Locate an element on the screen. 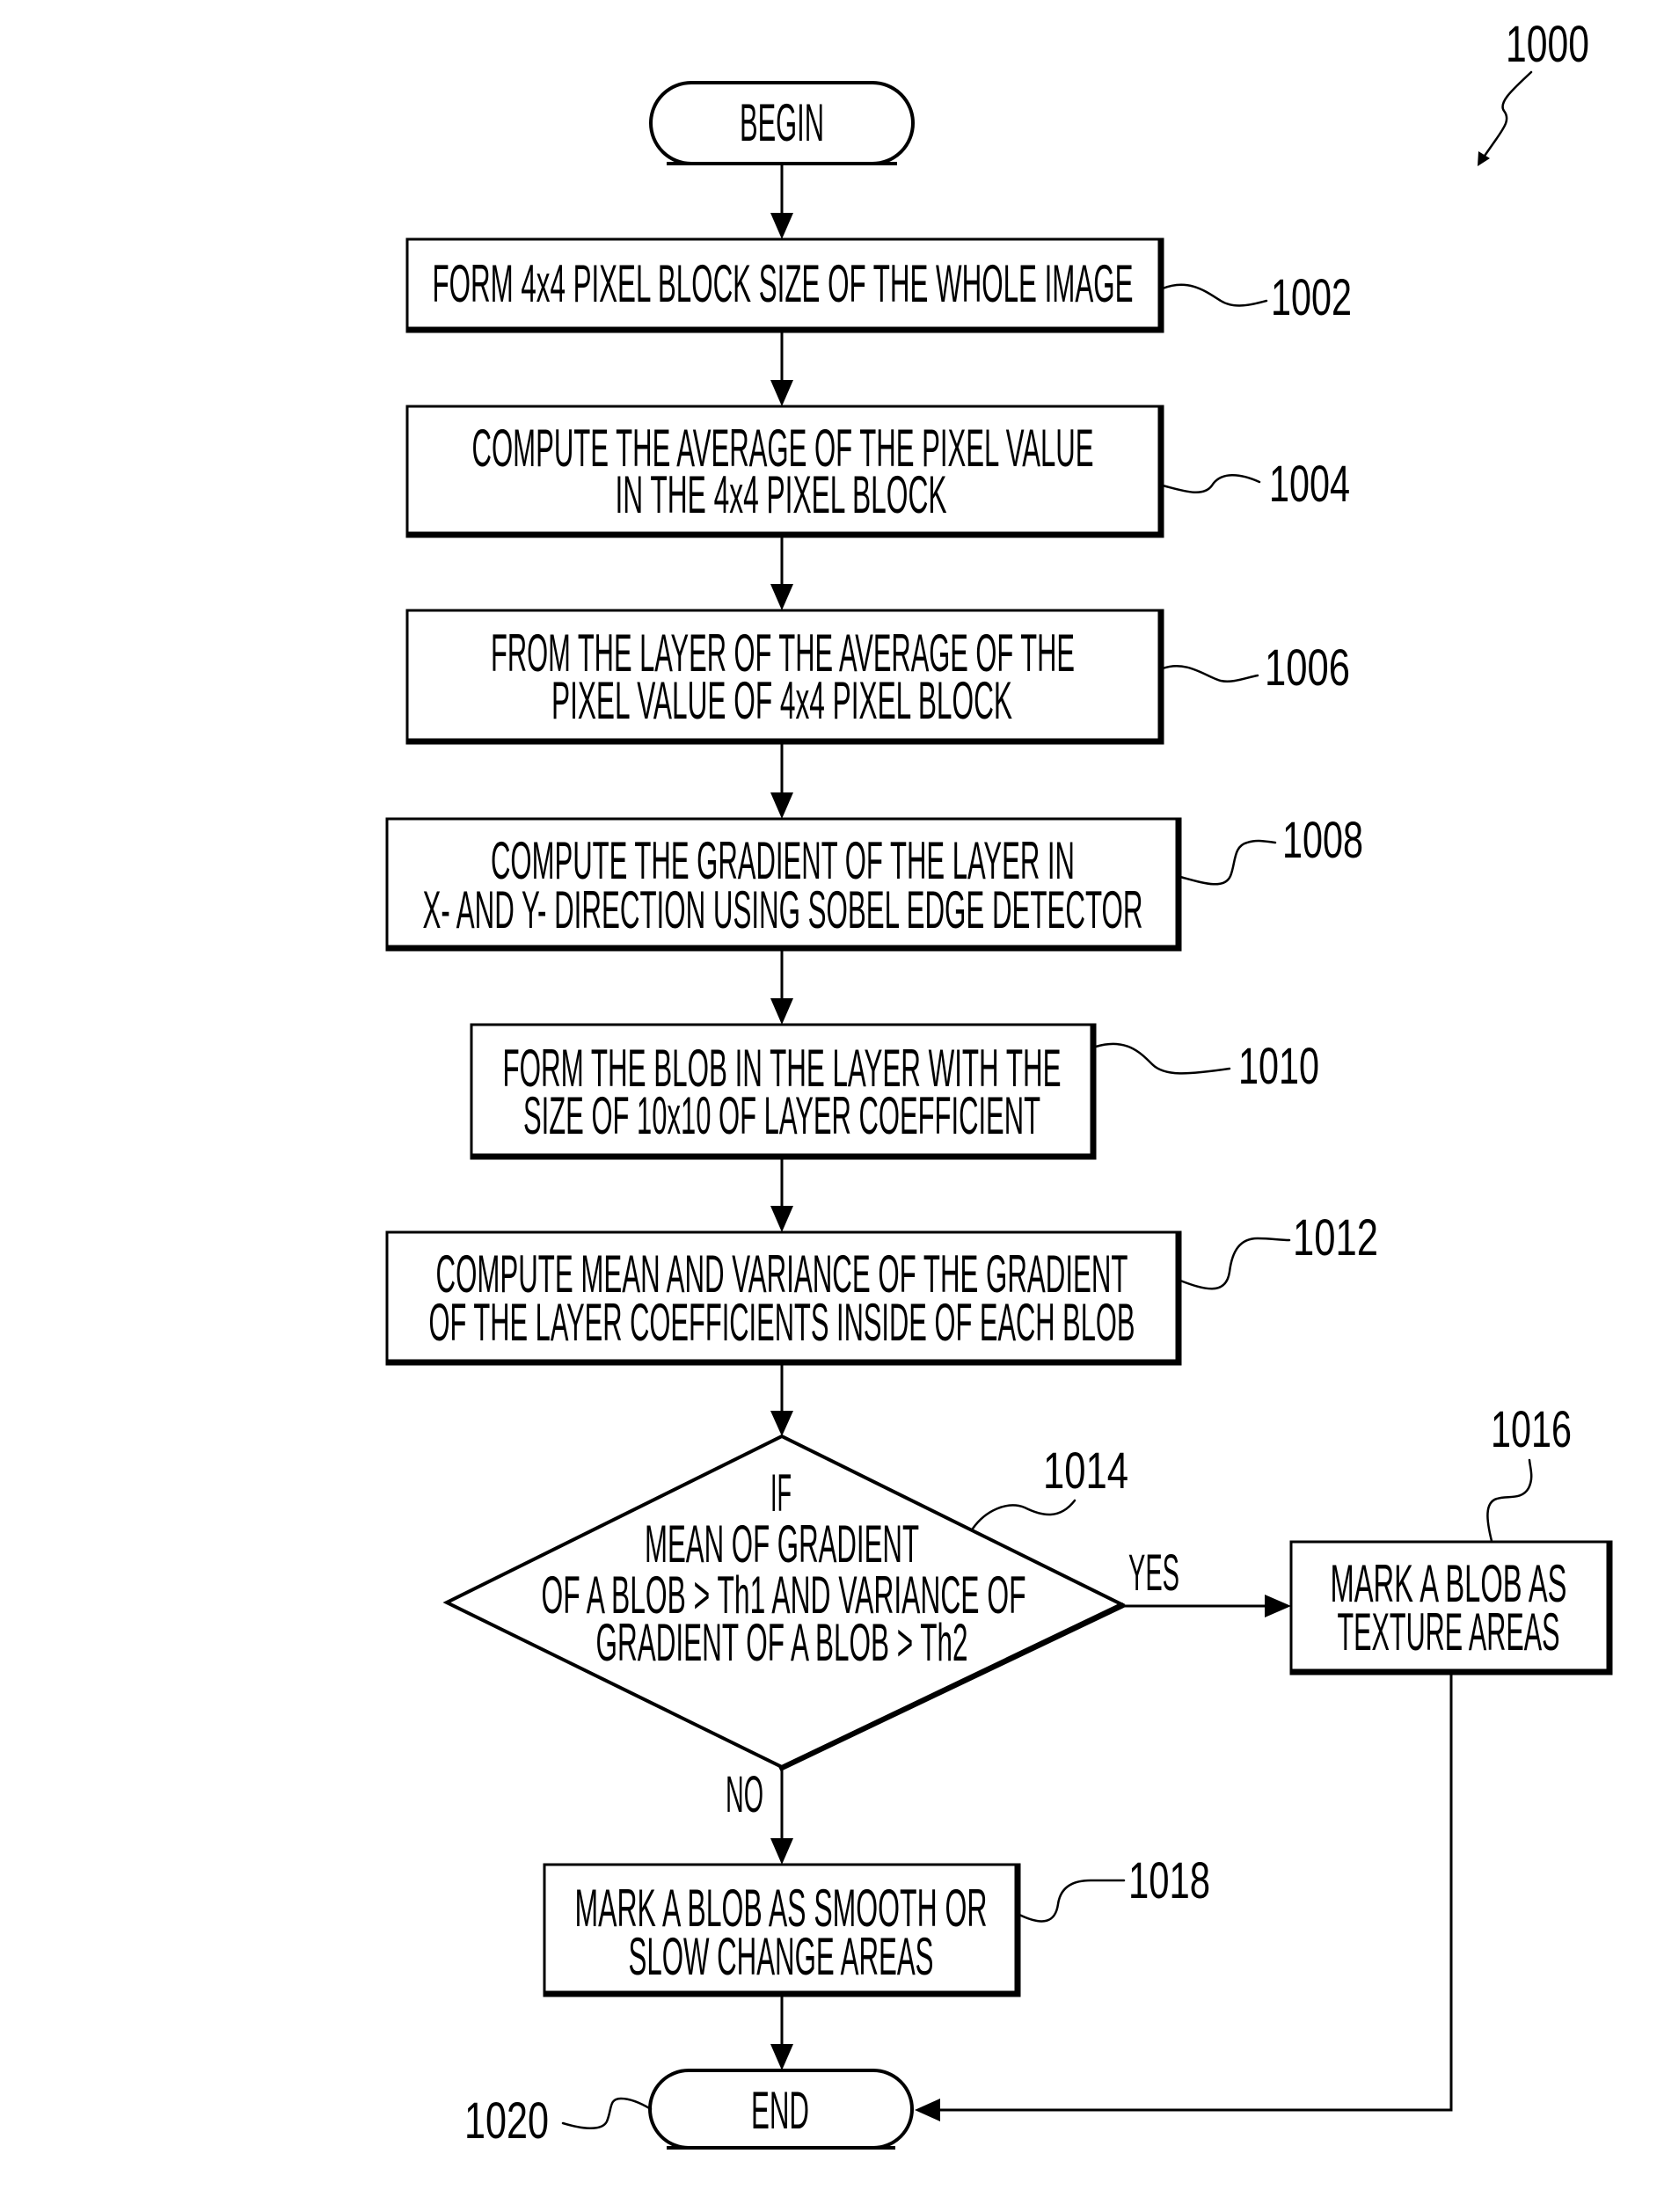 Image resolution: width=1664 pixels, height=2212 pixels. end-ref: 1020 is located at coordinates (507, 2121).